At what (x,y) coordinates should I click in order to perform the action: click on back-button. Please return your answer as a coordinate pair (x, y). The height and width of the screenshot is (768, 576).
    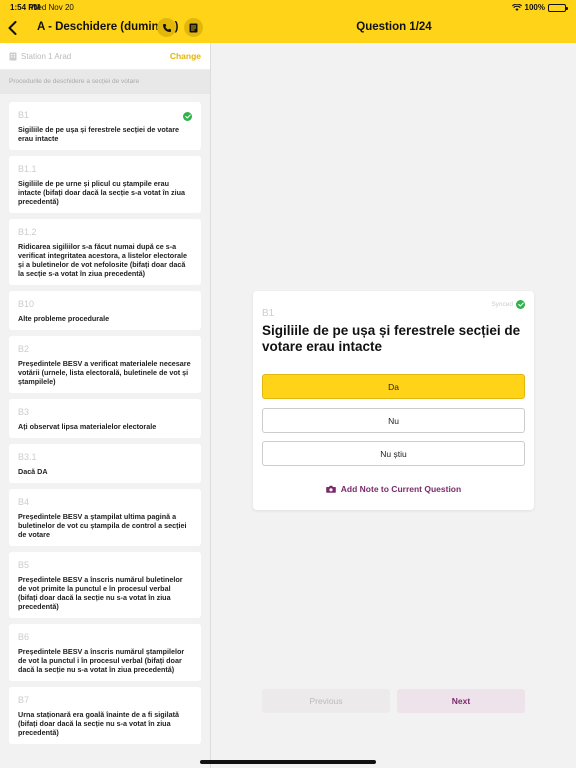
    Looking at the image, I should click on (12, 28).